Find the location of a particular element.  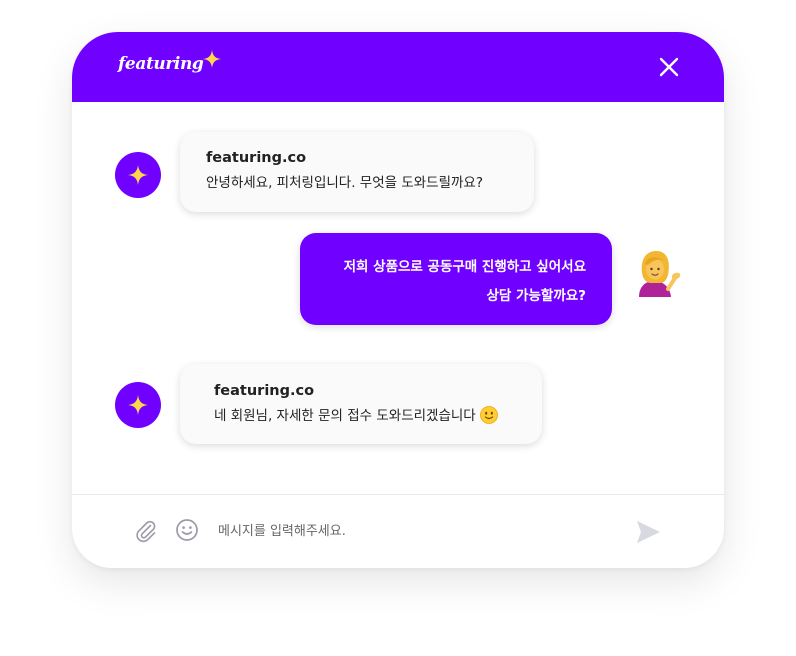

message-text-row: 네 회원님, 자세한 문의 접수 도와드리겠습니다 is located at coordinates (378, 416).